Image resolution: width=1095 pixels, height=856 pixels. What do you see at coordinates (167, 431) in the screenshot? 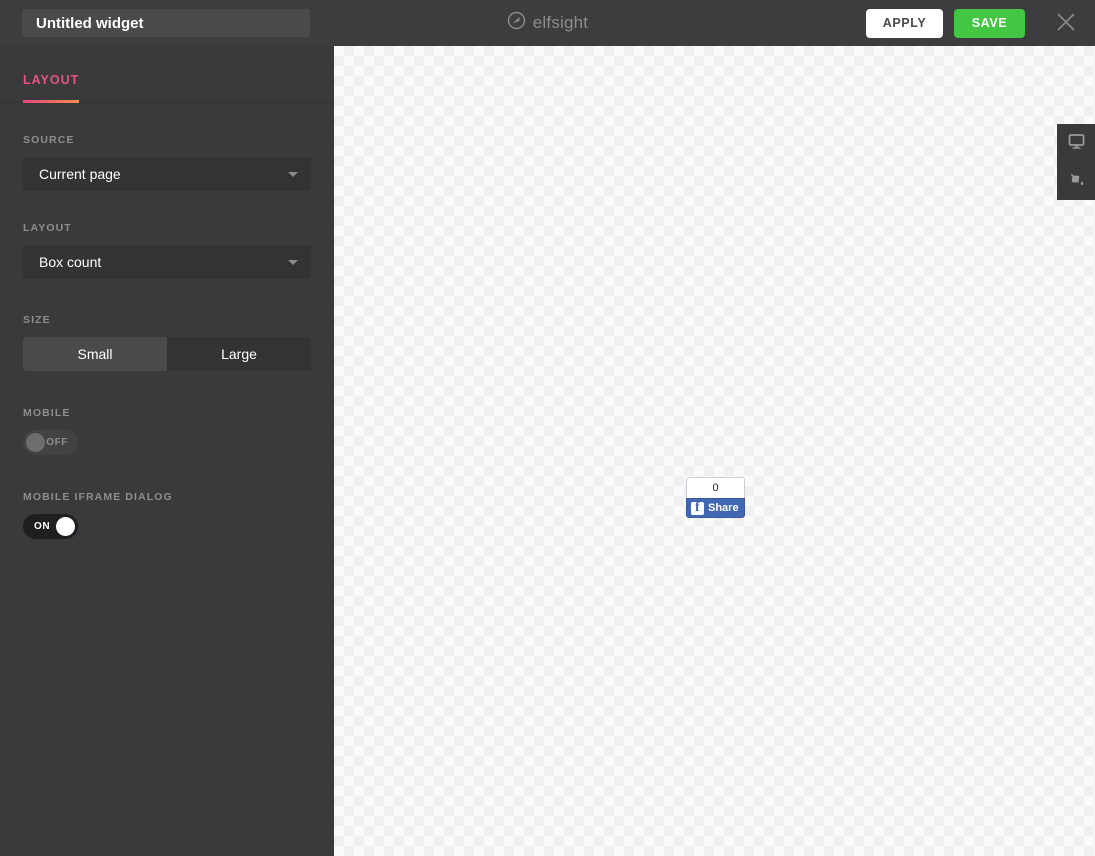
I see `field-mobile: MOBILE OFF` at bounding box center [167, 431].